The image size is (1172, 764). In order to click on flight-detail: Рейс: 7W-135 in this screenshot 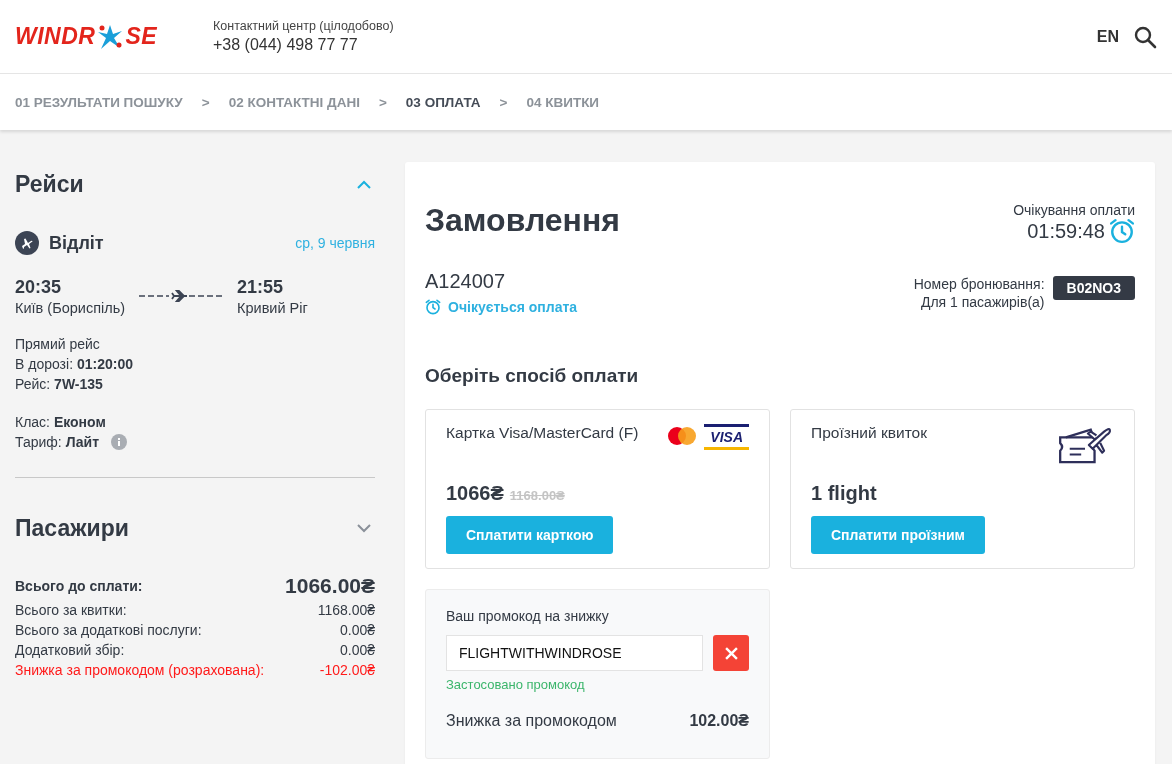, I will do `click(59, 384)`.